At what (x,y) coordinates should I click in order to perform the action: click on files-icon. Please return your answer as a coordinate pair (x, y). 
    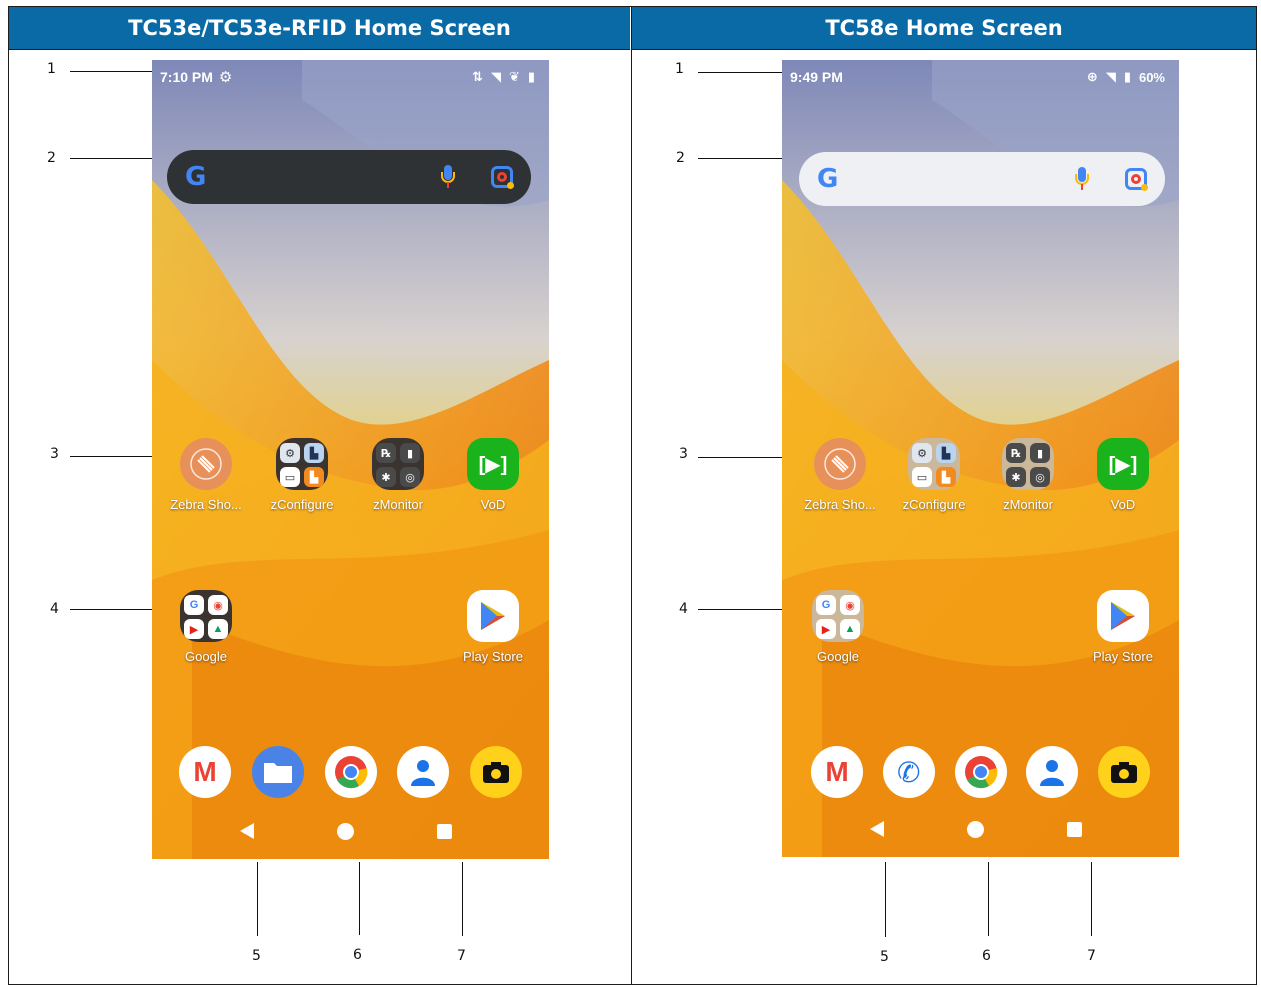
    Looking at the image, I should click on (277, 772).